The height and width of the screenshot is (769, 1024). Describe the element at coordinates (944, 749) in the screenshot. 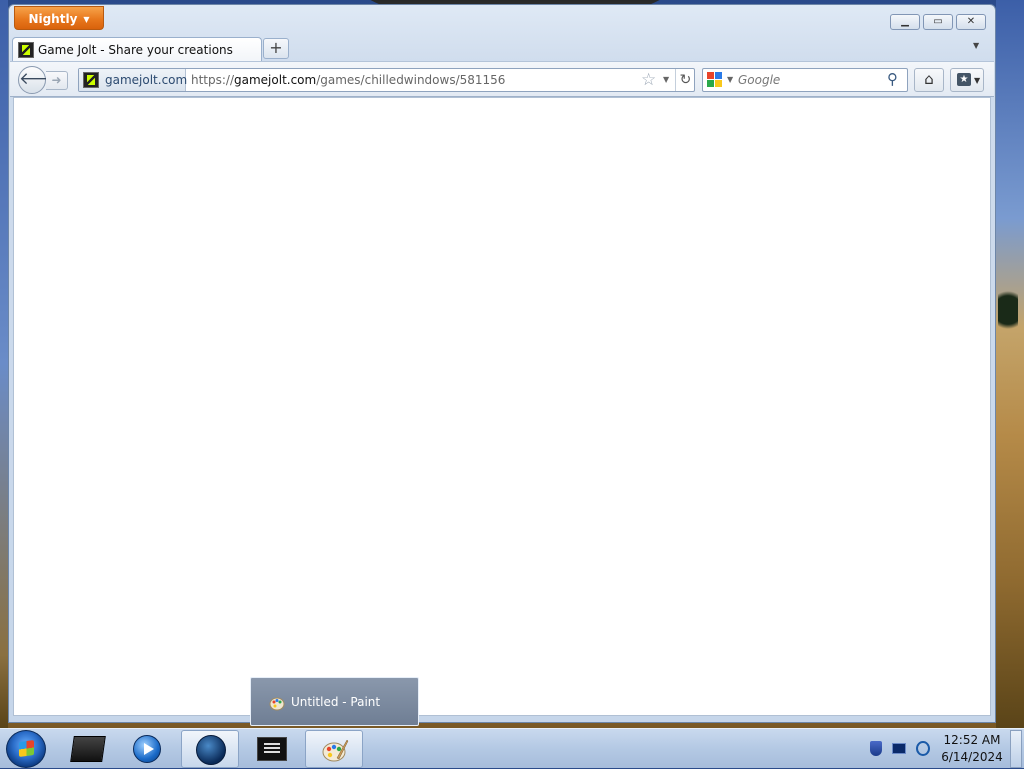

I see `system-tray: 12:52 AM 6/14/2024` at that location.